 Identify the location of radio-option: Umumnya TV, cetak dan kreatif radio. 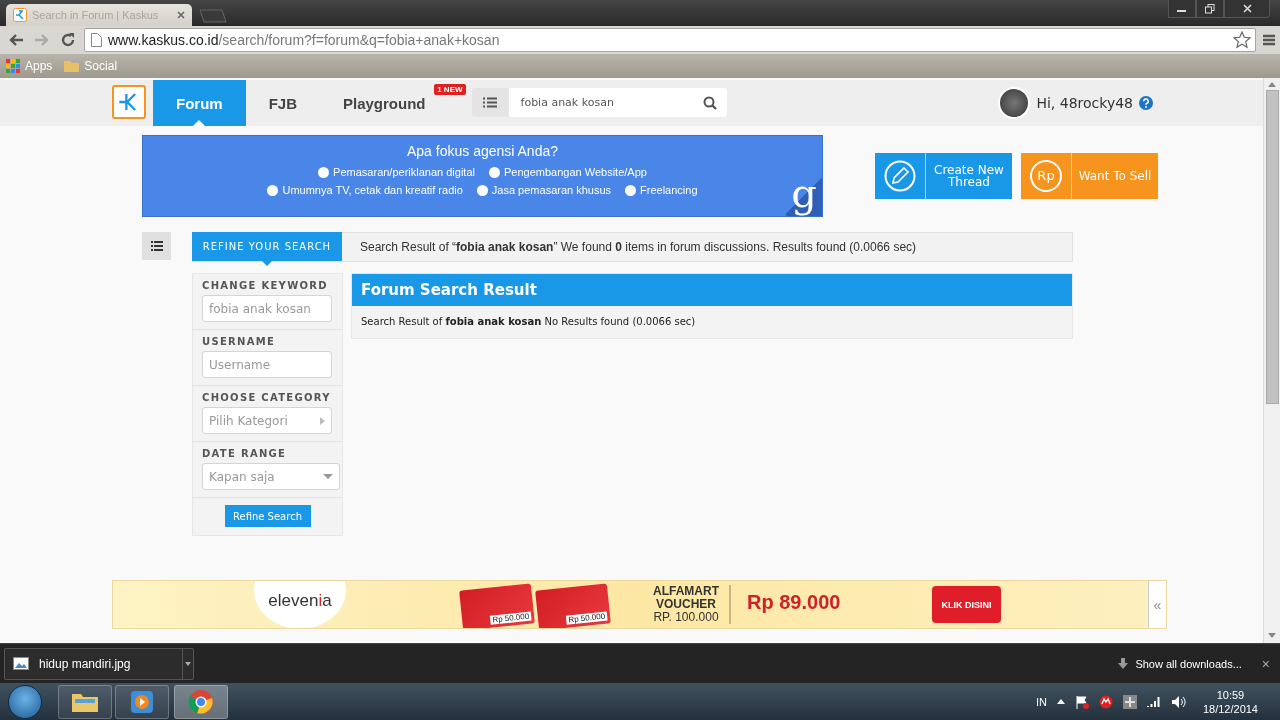
(365, 190).